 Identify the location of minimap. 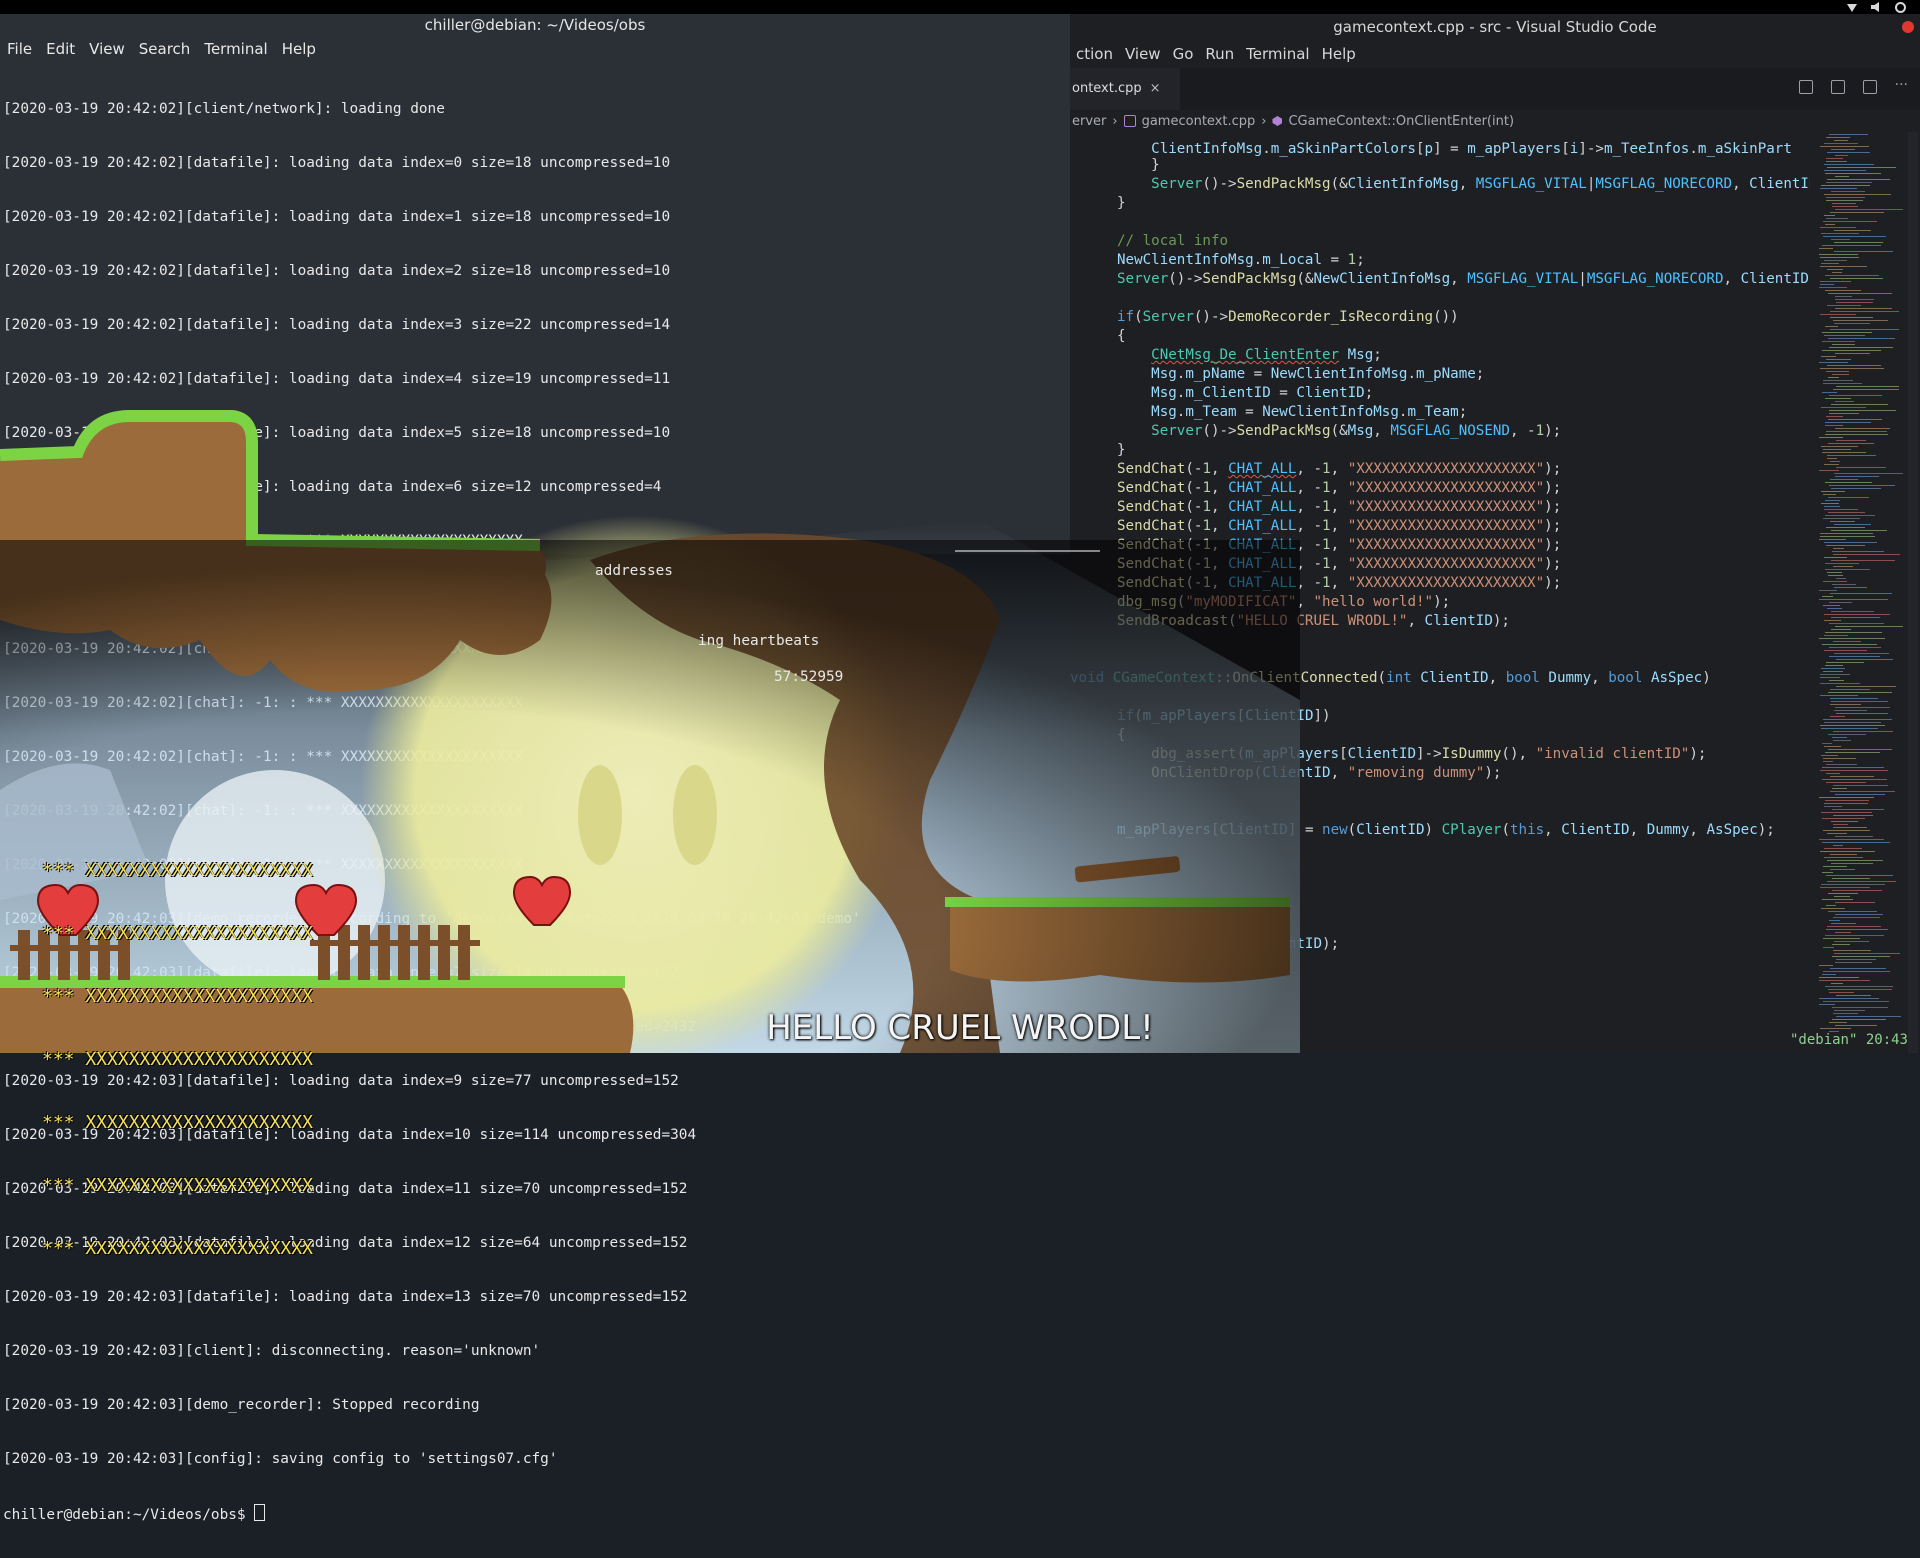
(1859, 592).